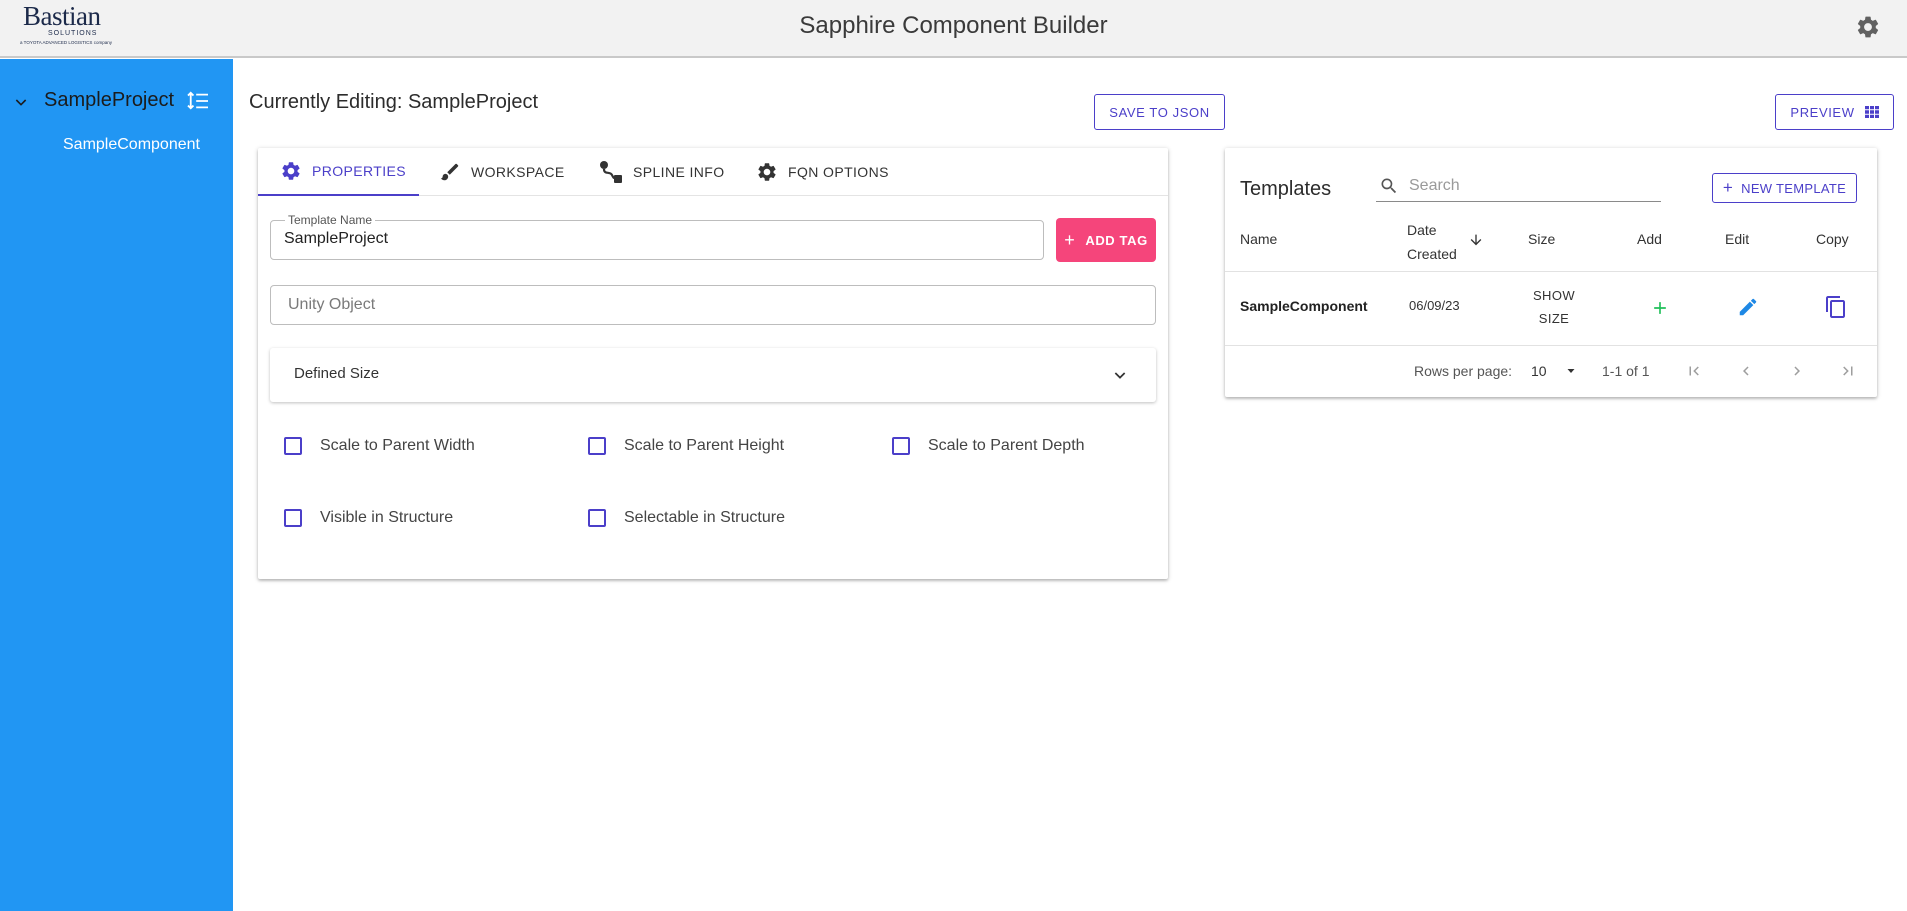  Describe the element at coordinates (1389, 186) in the screenshot. I see `search-icon` at that location.